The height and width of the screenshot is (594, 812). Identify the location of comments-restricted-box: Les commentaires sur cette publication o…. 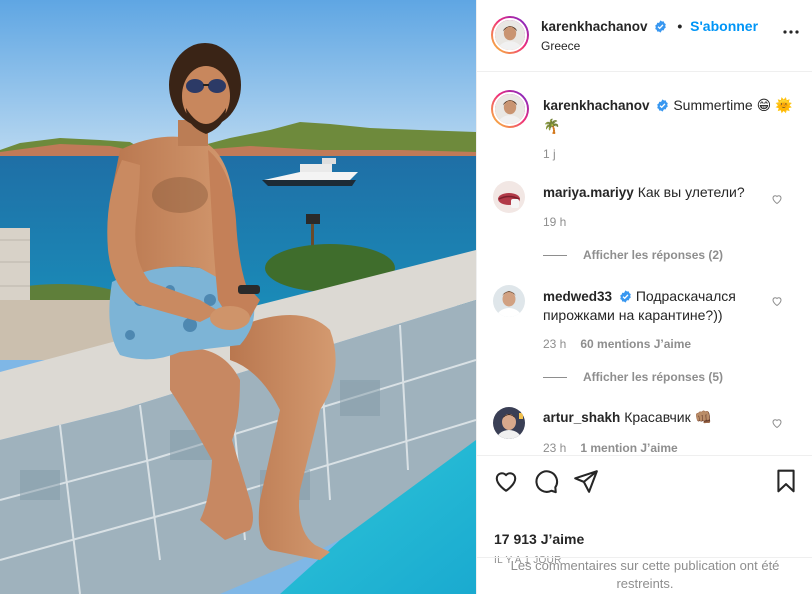
(644, 575).